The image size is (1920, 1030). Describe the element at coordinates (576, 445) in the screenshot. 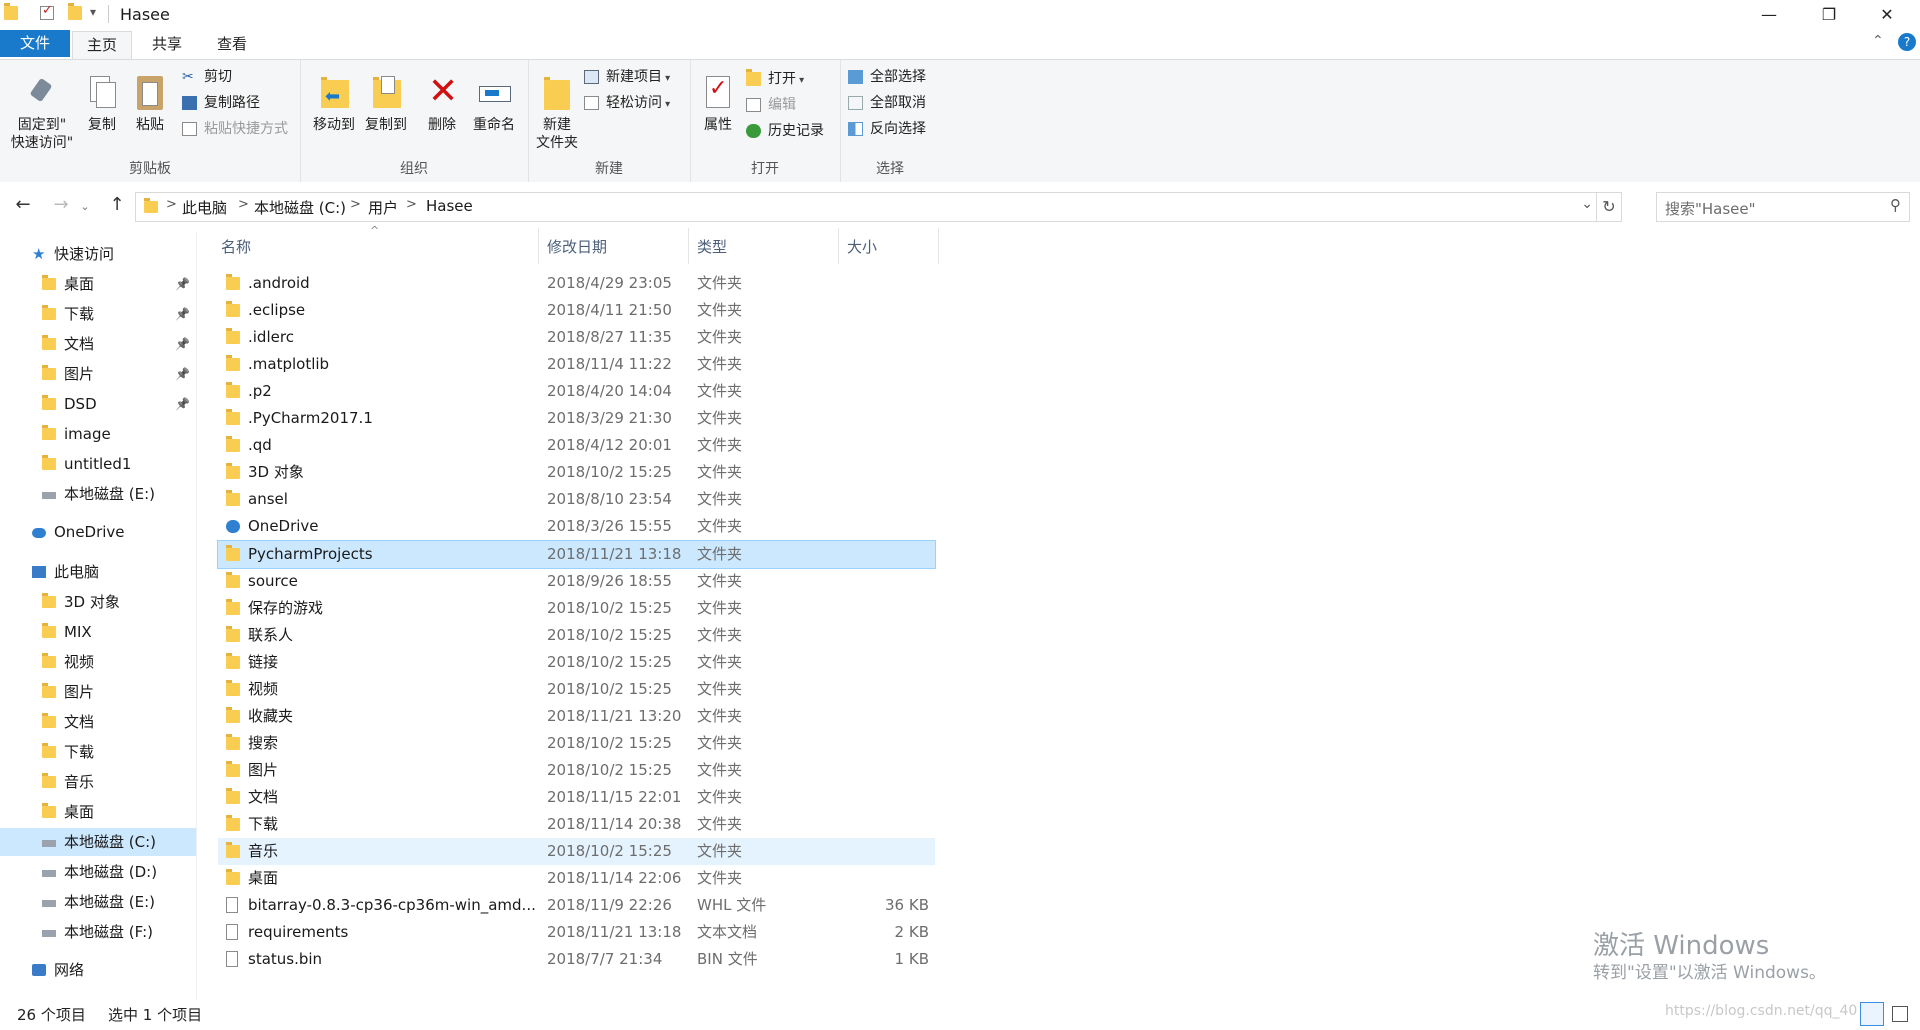

I see `file-row: .qd 2018/4/12 20:01 文件夹` at that location.